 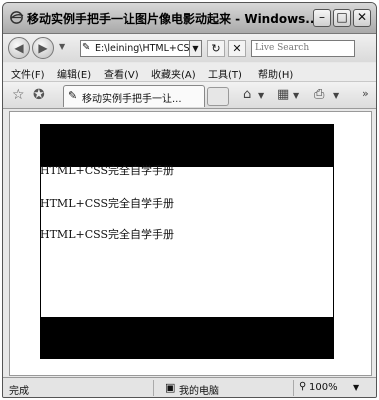 What do you see at coordinates (62, 46) in the screenshot?
I see `history-dropdown-icon: ▼` at bounding box center [62, 46].